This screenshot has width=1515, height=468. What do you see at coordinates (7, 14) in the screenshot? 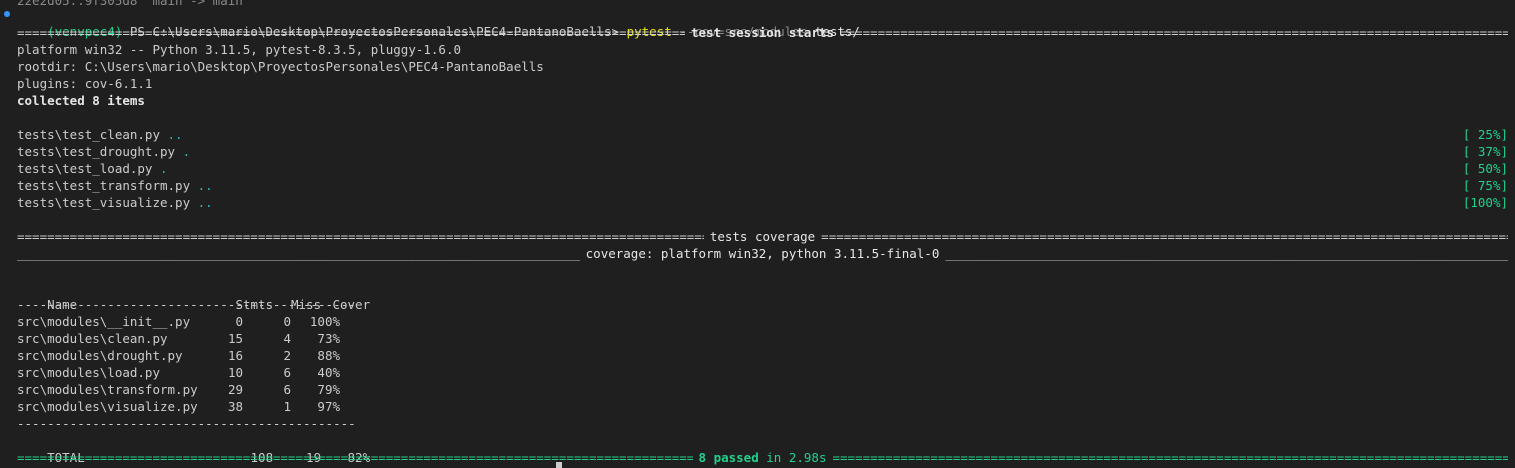
I see `prompt-status-icon` at bounding box center [7, 14].